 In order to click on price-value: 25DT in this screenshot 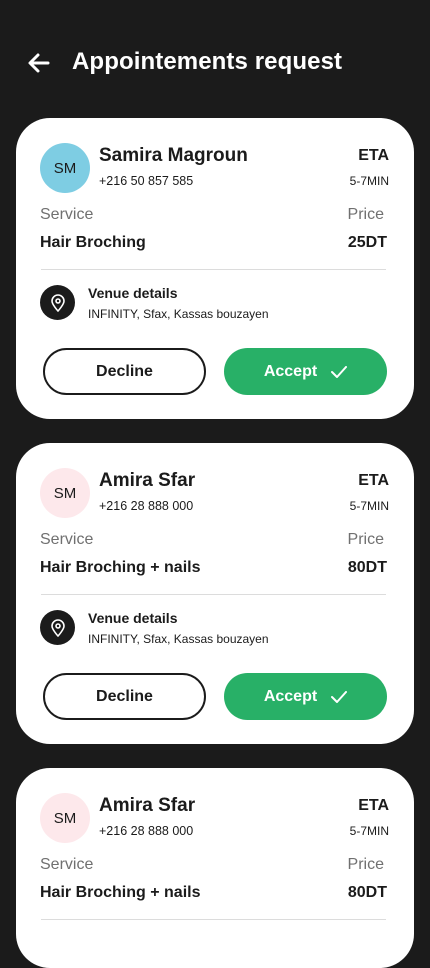, I will do `click(367, 242)`.